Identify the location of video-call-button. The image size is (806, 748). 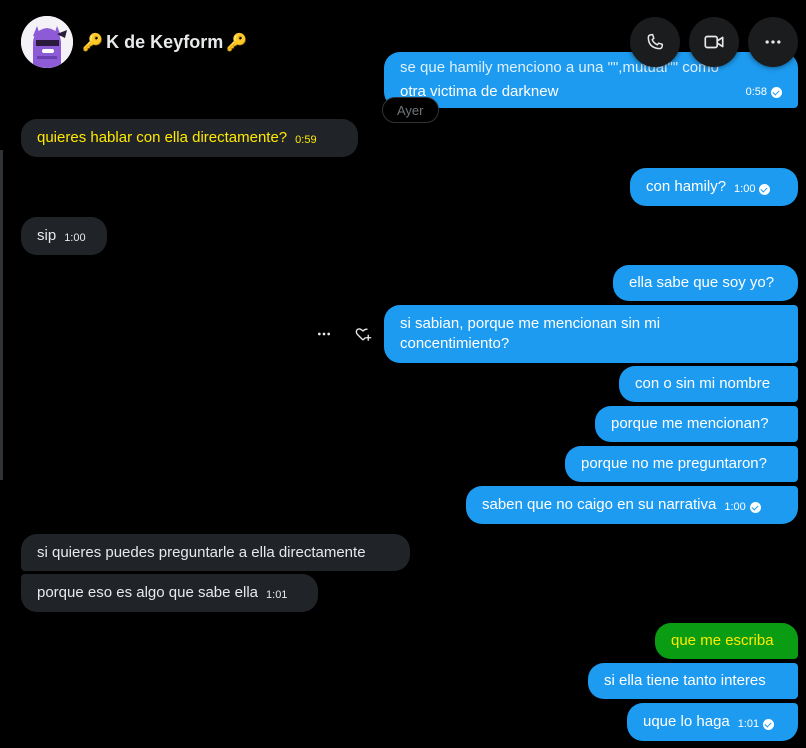
(714, 42).